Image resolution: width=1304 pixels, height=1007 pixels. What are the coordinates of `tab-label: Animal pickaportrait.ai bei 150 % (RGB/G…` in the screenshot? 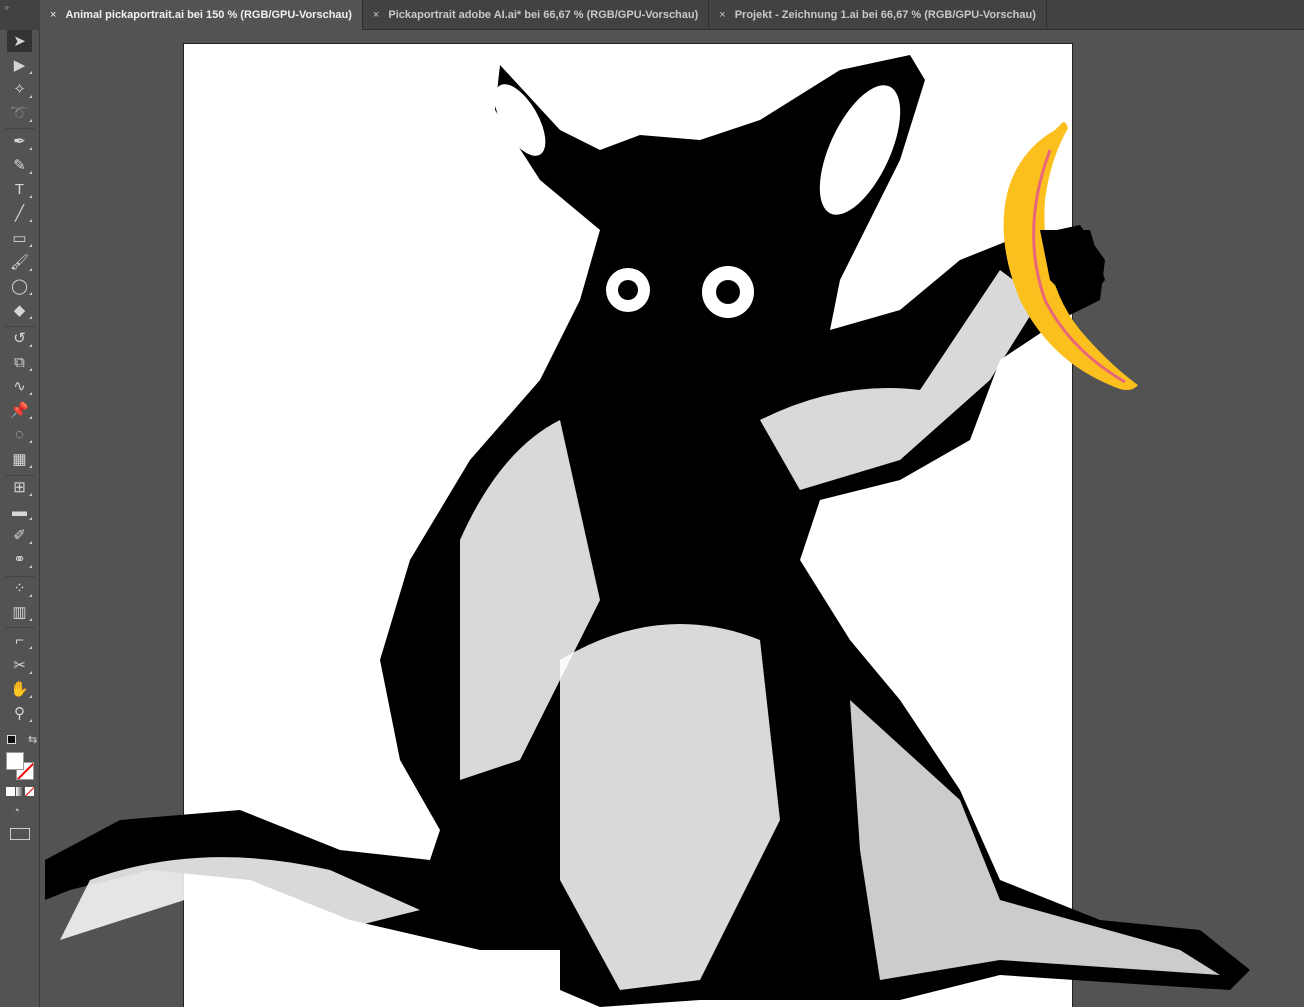 It's located at (208, 15).